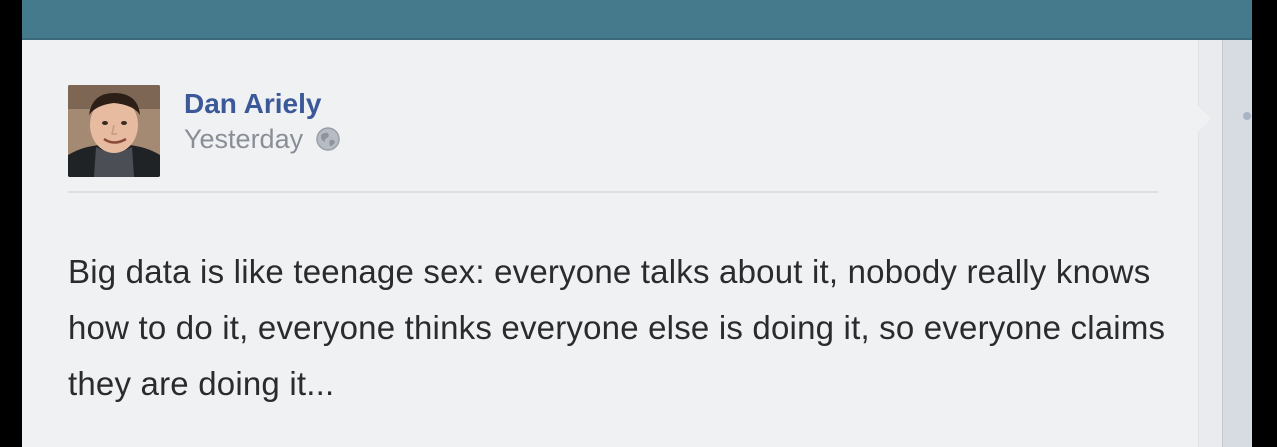 Image resolution: width=1277 pixels, height=447 pixels. What do you see at coordinates (262, 121) in the screenshot?
I see `post-header: Dan Ariely Yesterday` at bounding box center [262, 121].